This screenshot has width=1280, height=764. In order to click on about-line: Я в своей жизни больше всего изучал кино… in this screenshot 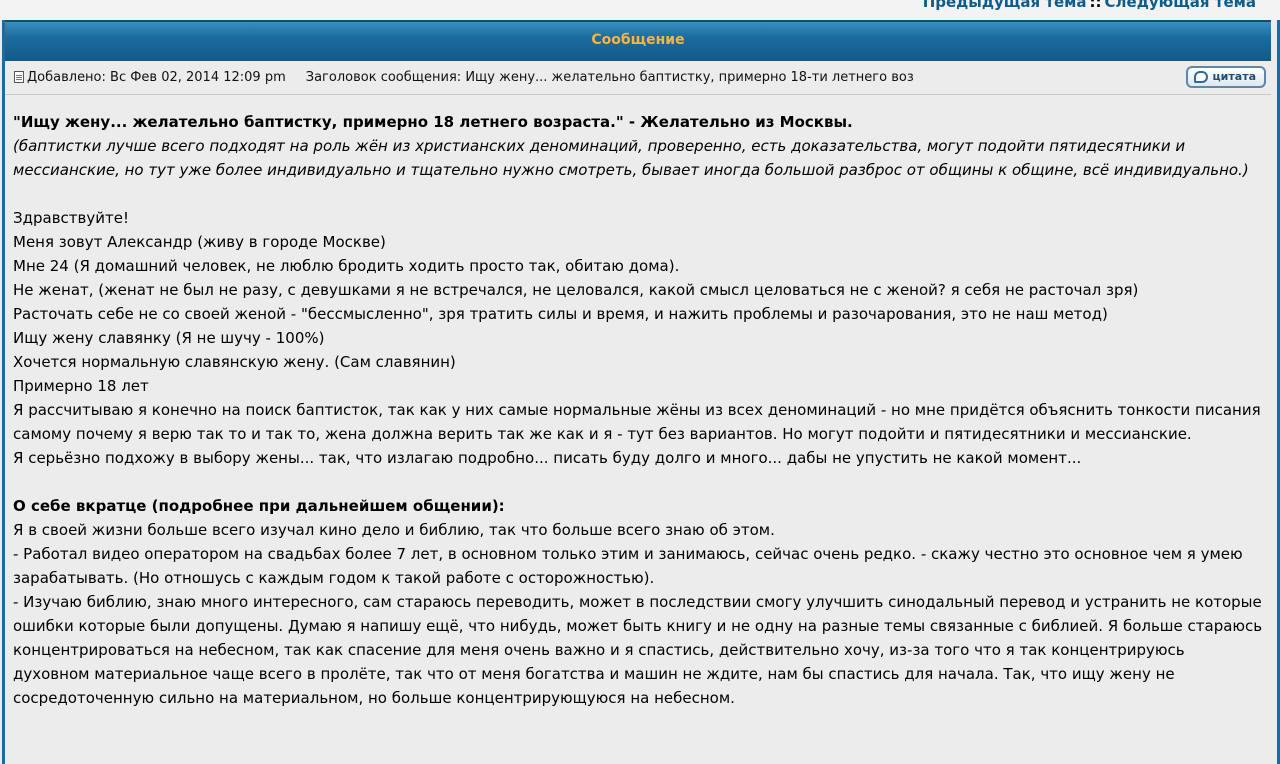, I will do `click(394, 530)`.